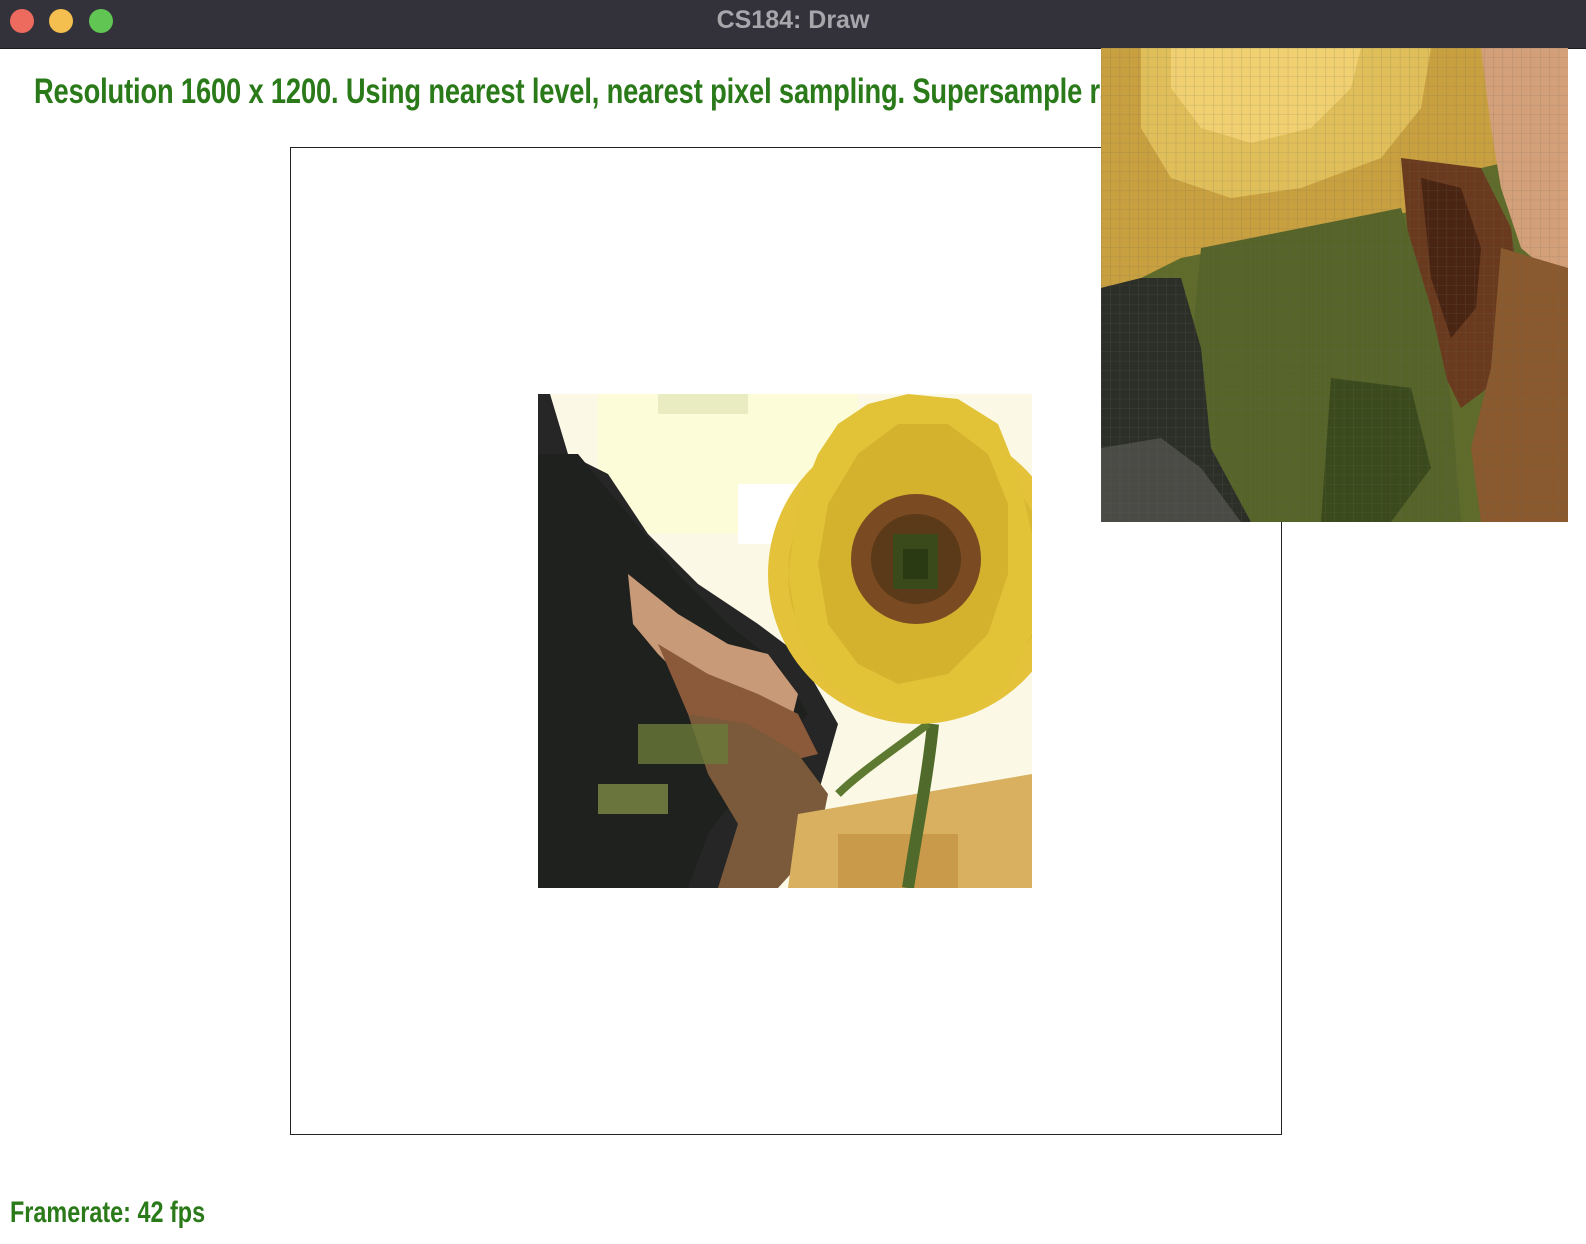 This screenshot has width=1586, height=1244. Describe the element at coordinates (785, 641) in the screenshot. I see `sunflower-texture` at that location.